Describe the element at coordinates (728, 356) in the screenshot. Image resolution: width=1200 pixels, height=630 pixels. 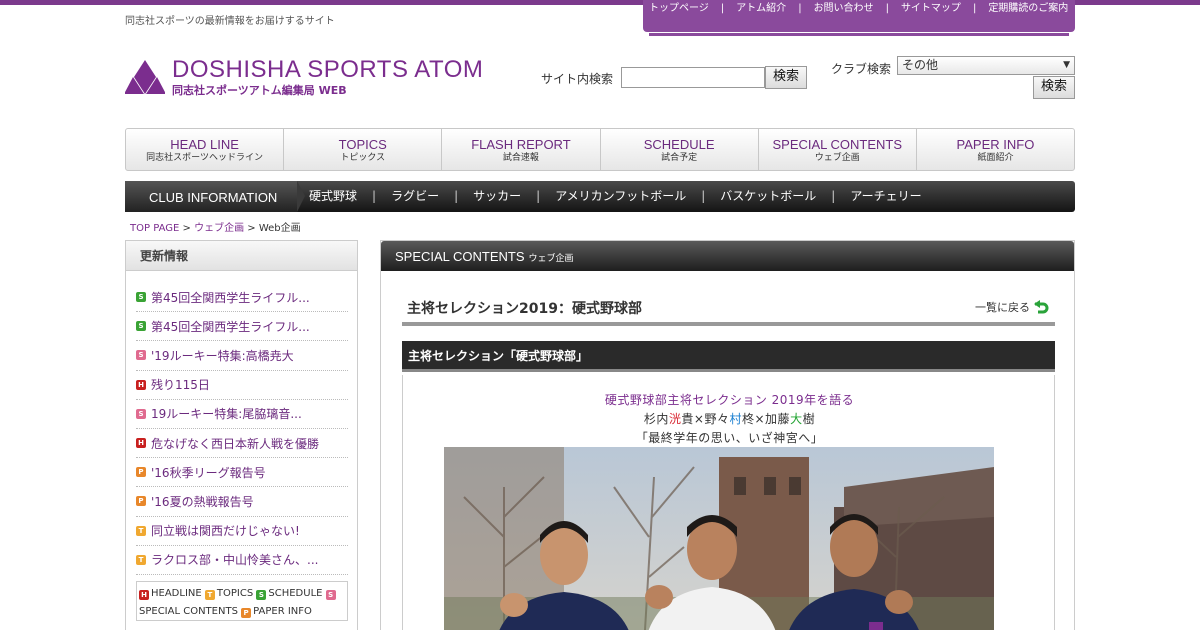
I see `section-title: 主将セレクション「硬式野球部」` at that location.